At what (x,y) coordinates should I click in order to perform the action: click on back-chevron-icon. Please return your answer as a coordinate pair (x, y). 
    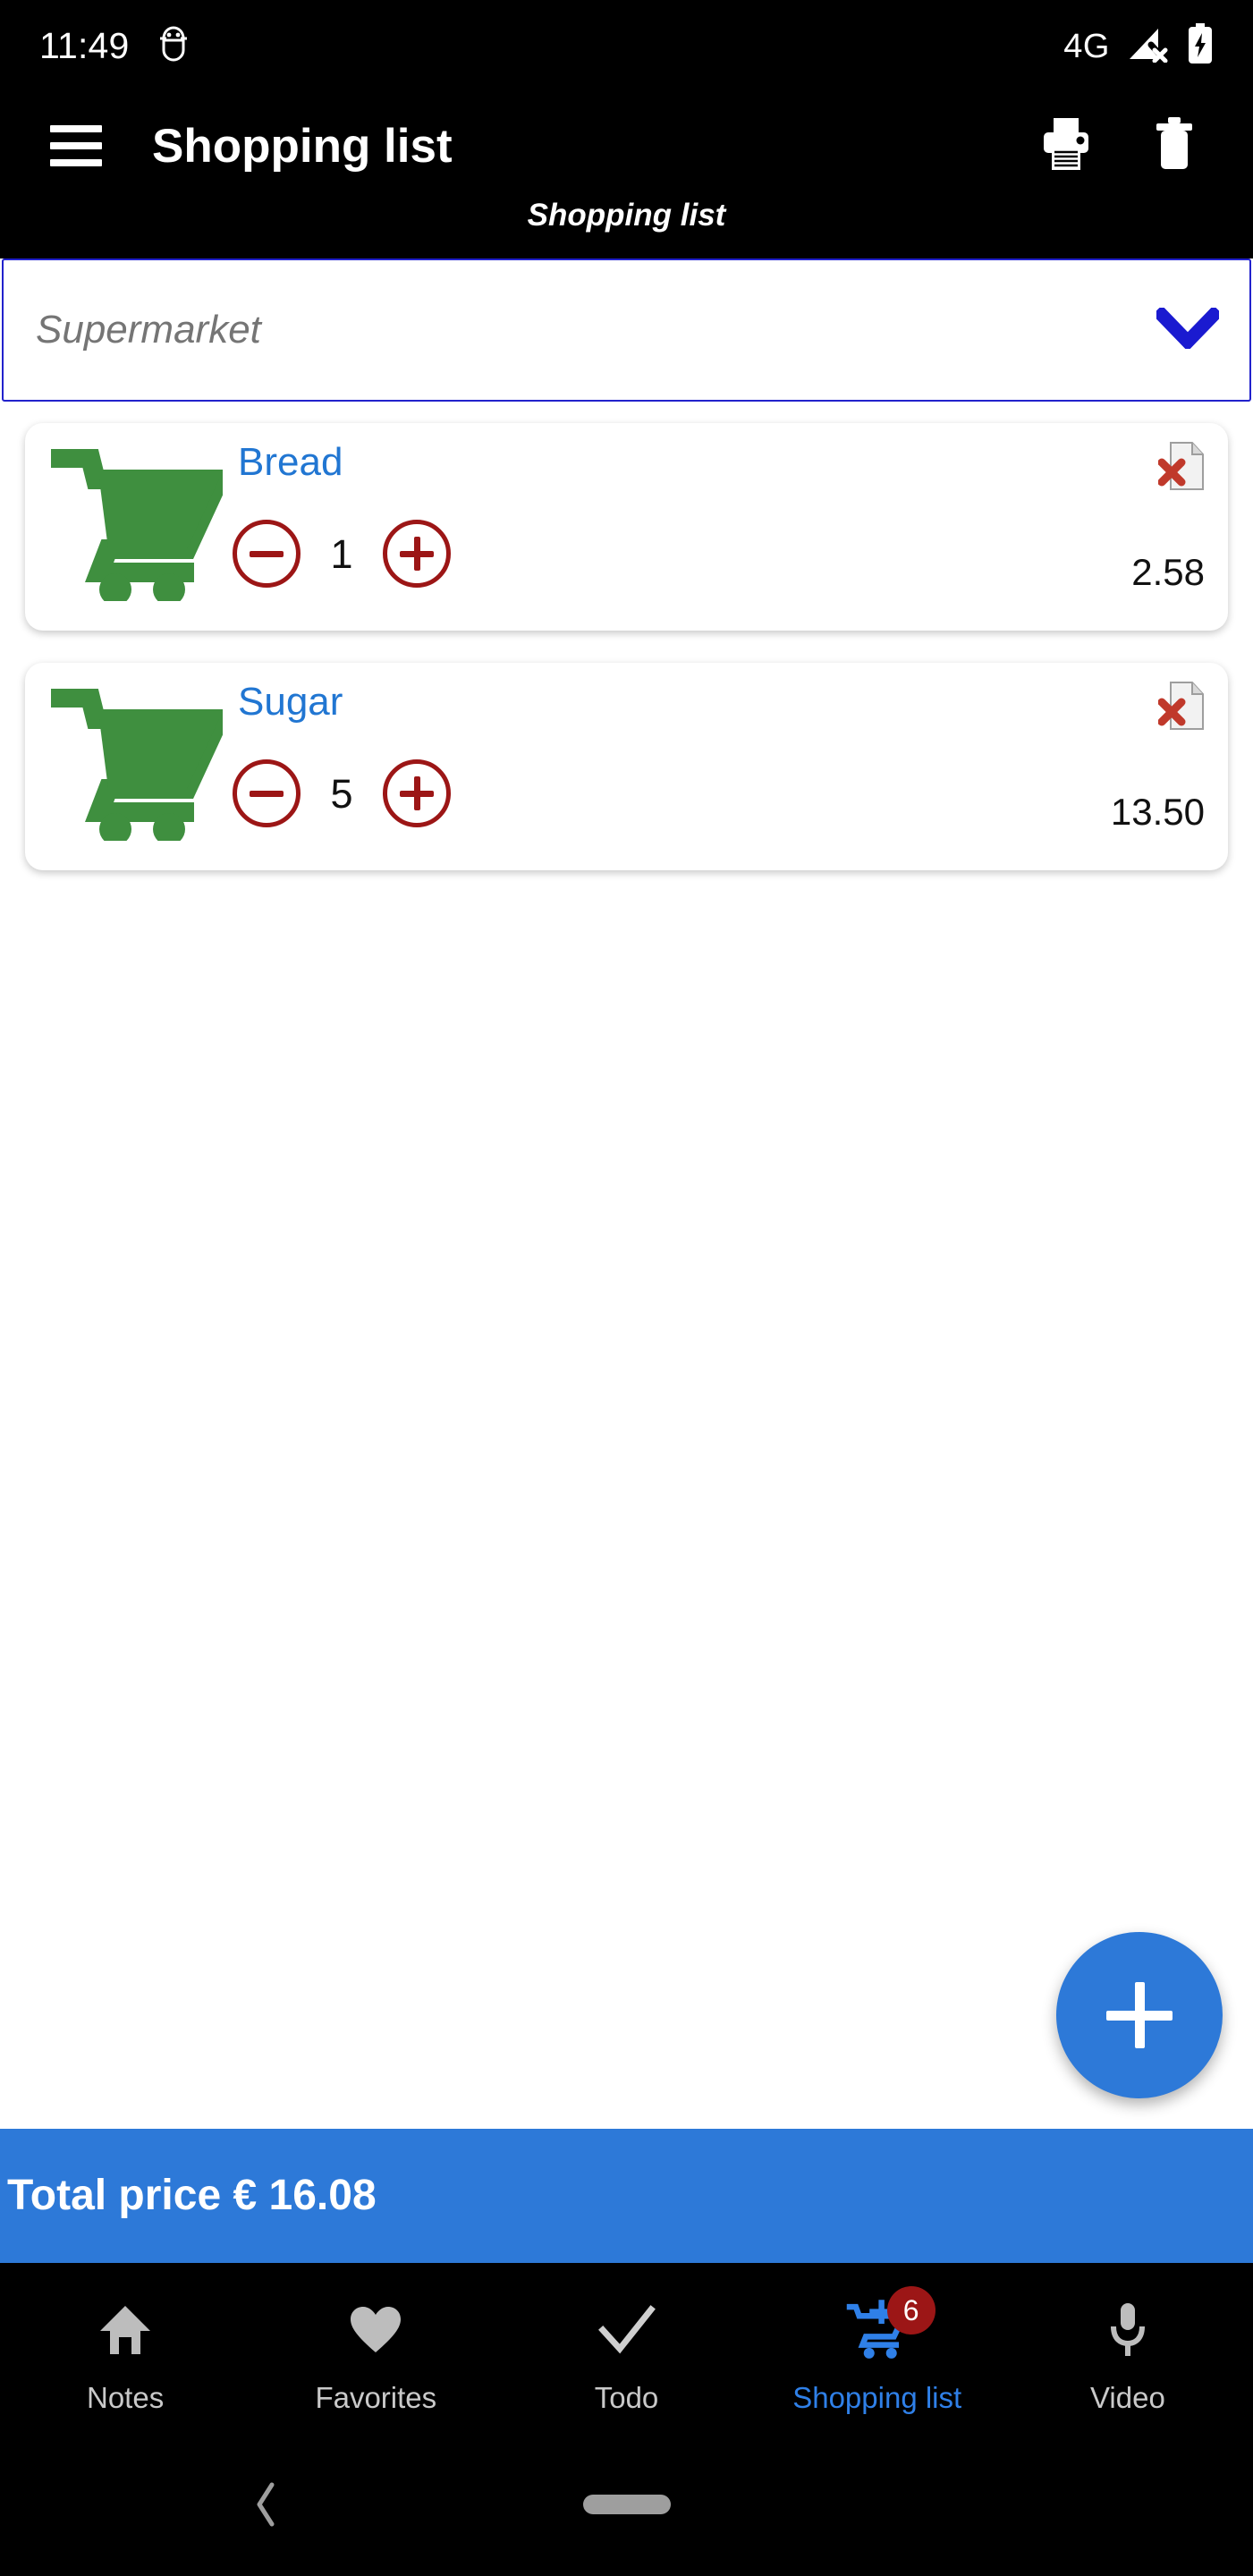
    Looking at the image, I should click on (265, 2504).